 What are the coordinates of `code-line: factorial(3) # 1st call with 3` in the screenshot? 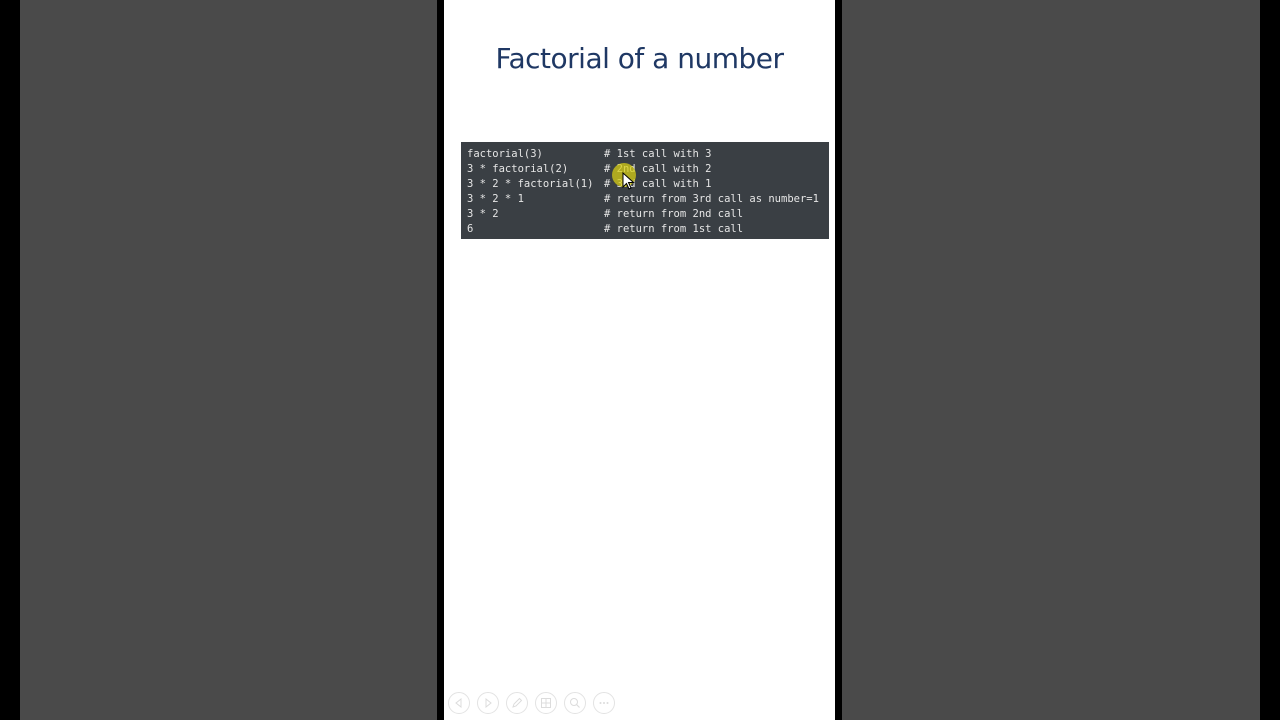 It's located at (645, 154).